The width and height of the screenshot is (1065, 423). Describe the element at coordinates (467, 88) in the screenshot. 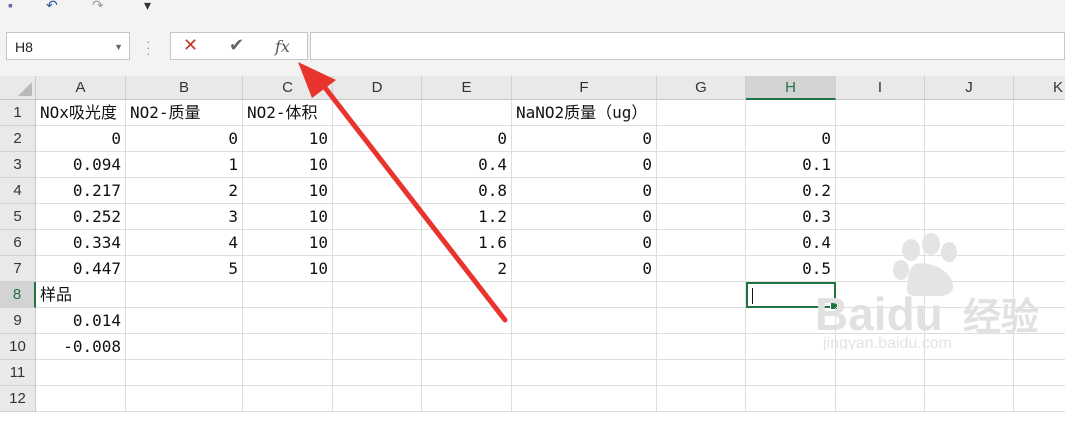

I see `column-header-e: E` at that location.